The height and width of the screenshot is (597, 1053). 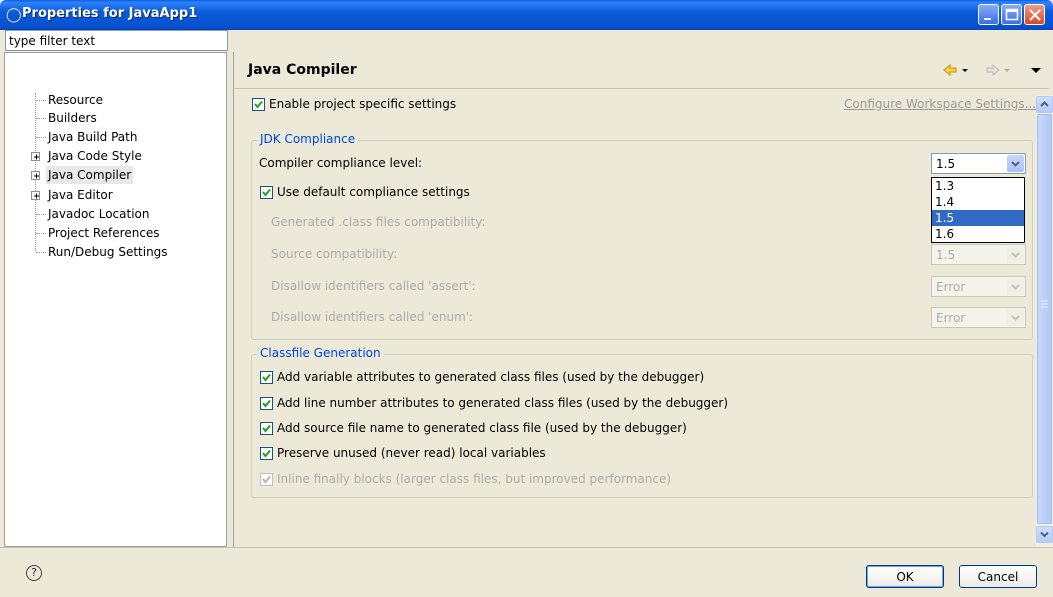 I want to click on assert-label: Disallow identifiers called 'assert':, so click(x=373, y=286).